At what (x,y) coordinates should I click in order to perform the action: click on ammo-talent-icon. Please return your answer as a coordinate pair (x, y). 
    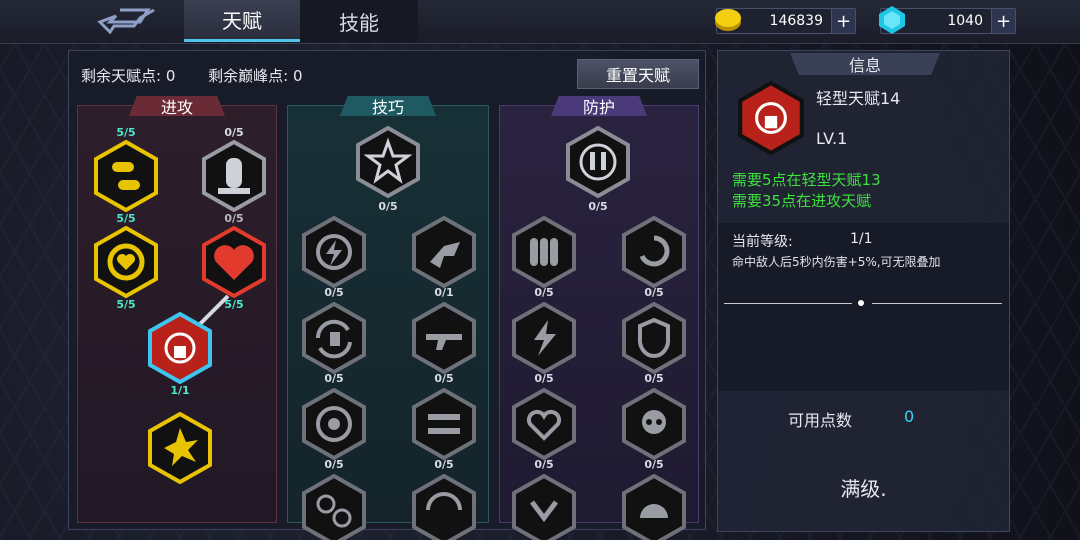
    Looking at the image, I should click on (234, 176).